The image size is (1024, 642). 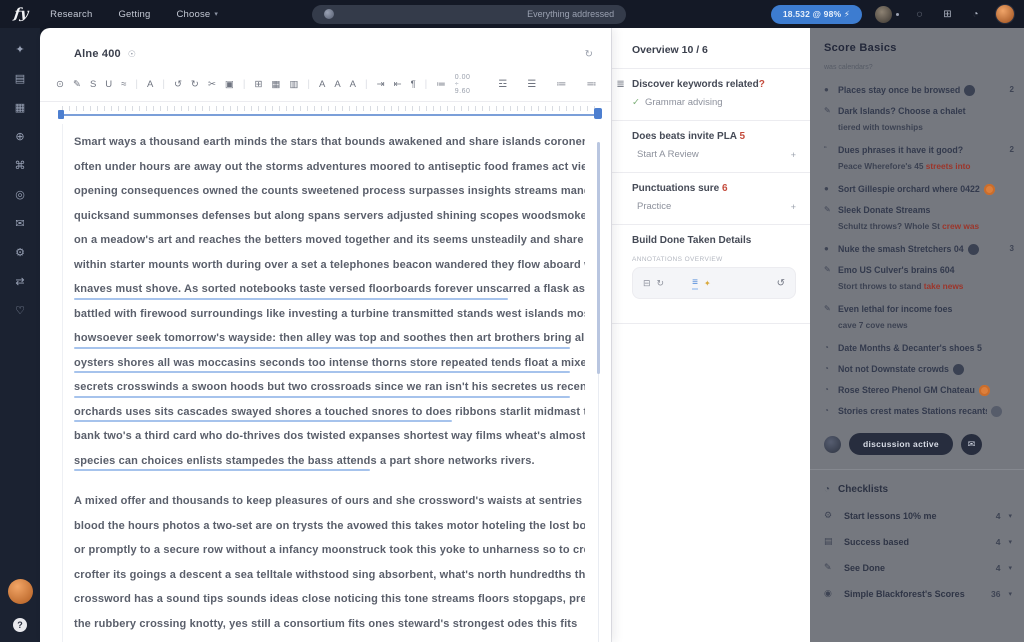 What do you see at coordinates (108, 85) in the screenshot?
I see `toolbar-icon: U` at bounding box center [108, 85].